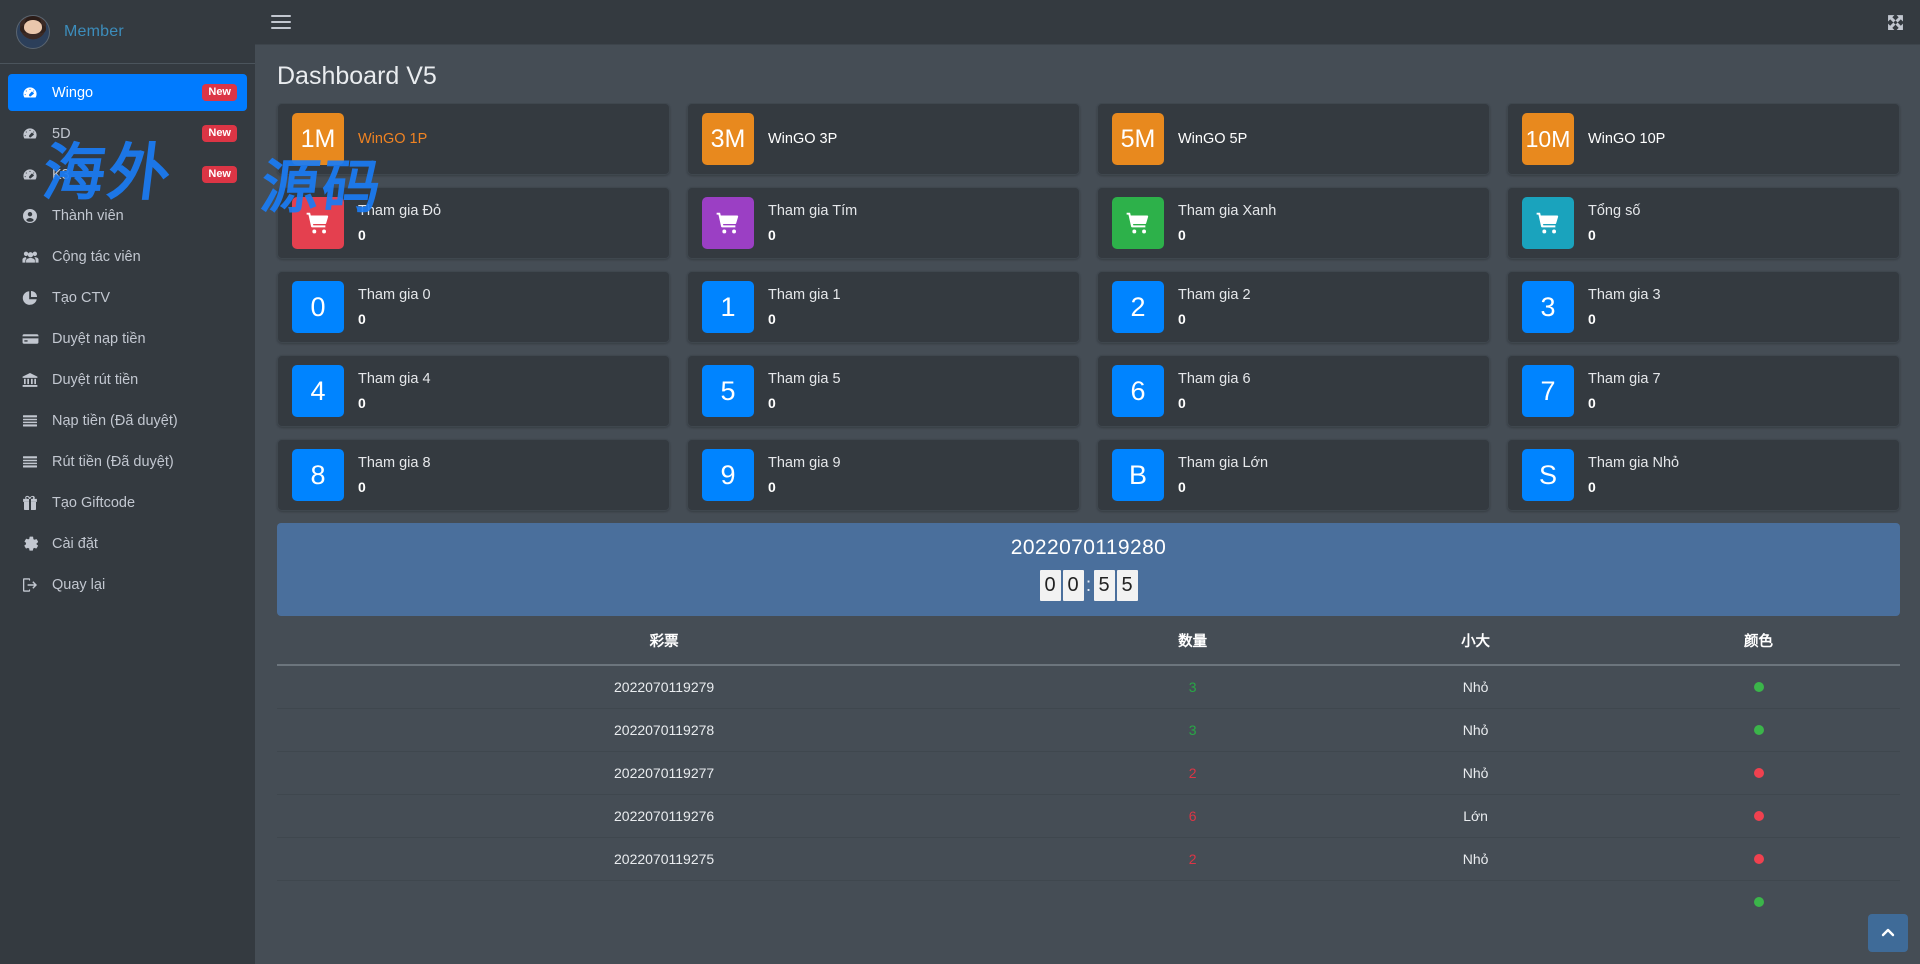 The image size is (1920, 964). Describe the element at coordinates (357, 76) in the screenshot. I see `page-title: Dashboard V5` at that location.